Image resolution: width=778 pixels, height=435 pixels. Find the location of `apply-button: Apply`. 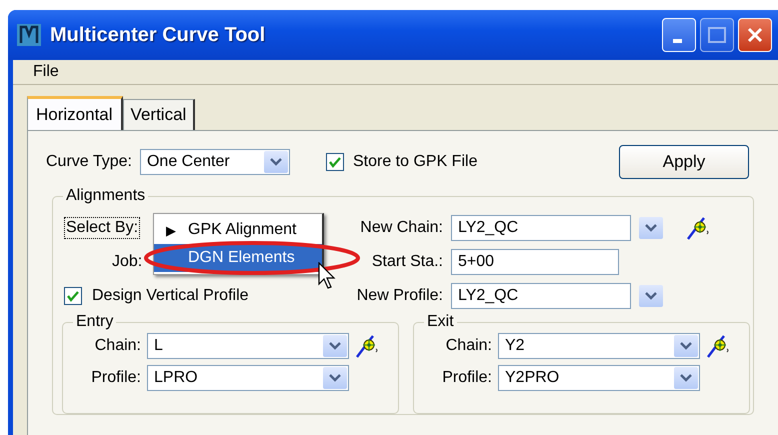

apply-button: Apply is located at coordinates (684, 162).